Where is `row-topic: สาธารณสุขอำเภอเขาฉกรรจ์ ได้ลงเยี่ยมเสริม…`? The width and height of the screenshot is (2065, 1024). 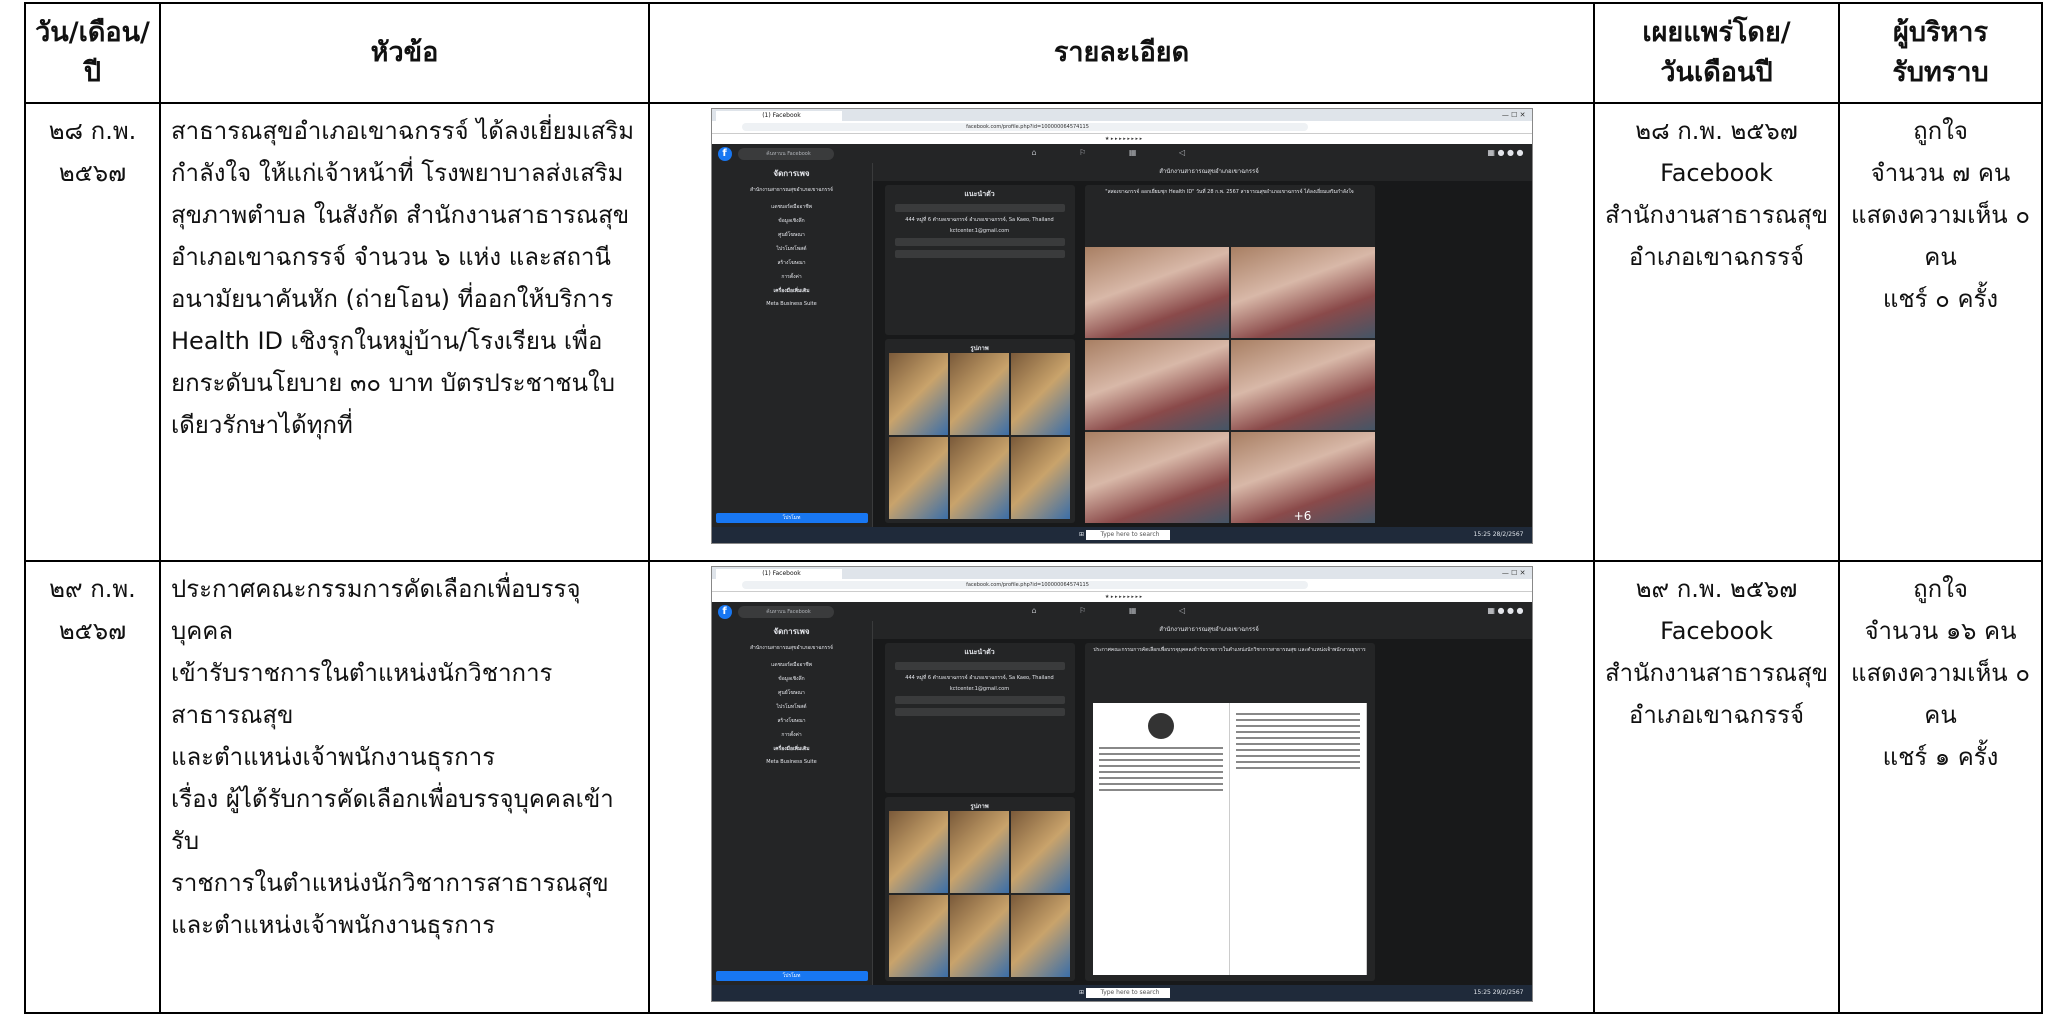
row-topic: สาธารณสุขอำเภอเขาฉกรรจ์ ได้ลงเยี่ยมเสริม… is located at coordinates (404, 332).